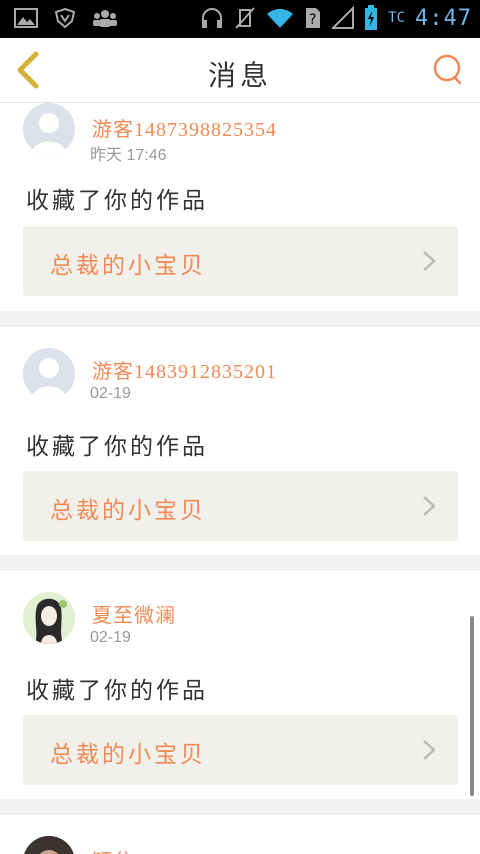 The width and height of the screenshot is (480, 854). What do you see at coordinates (397, 18) in the screenshot?
I see `carrier-label: TC` at bounding box center [397, 18].